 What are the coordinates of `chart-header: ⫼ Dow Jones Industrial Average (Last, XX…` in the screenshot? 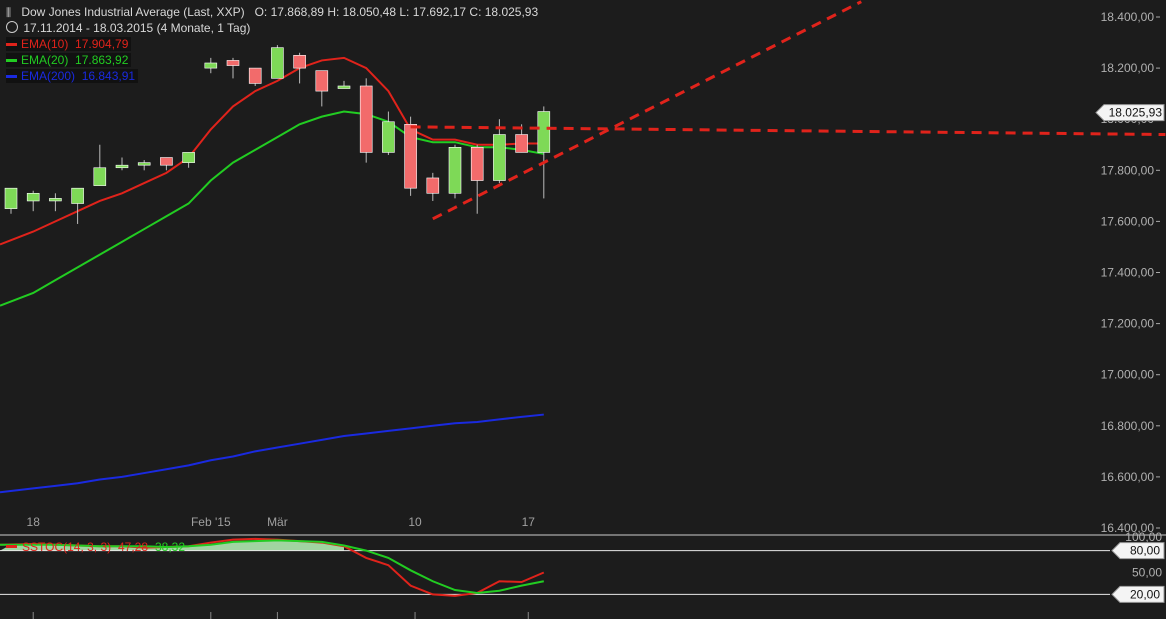 It's located at (272, 12).